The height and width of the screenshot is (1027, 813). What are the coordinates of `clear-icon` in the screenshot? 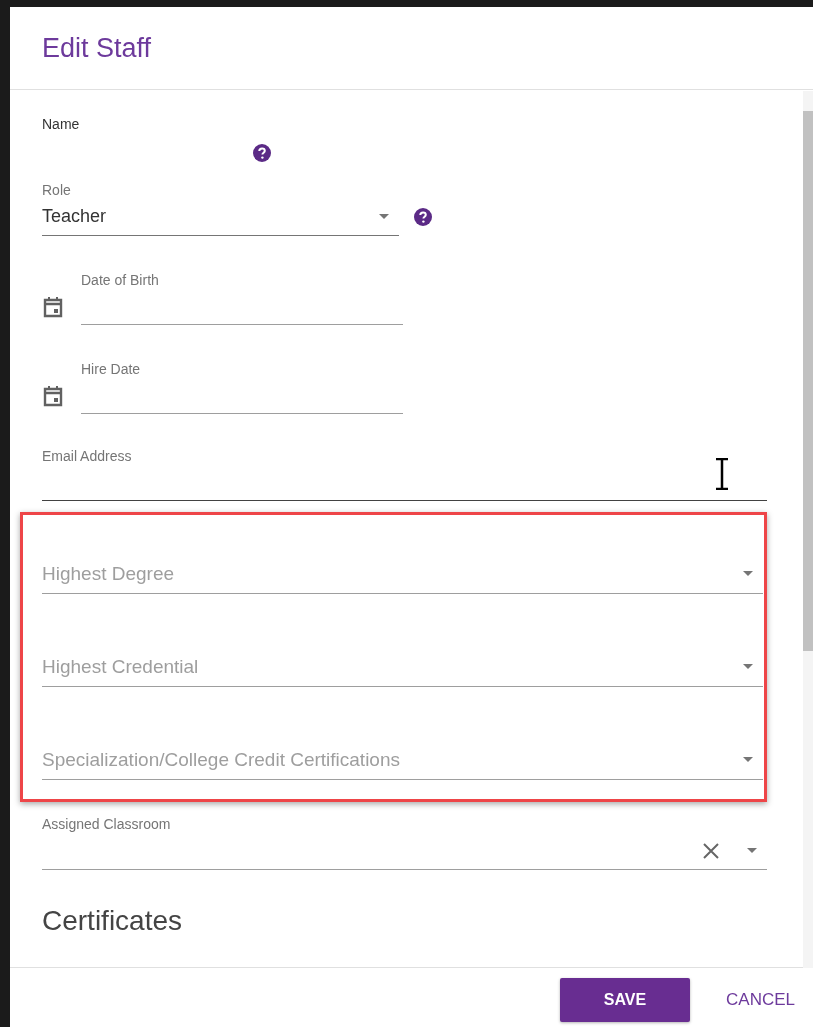 It's located at (711, 850).